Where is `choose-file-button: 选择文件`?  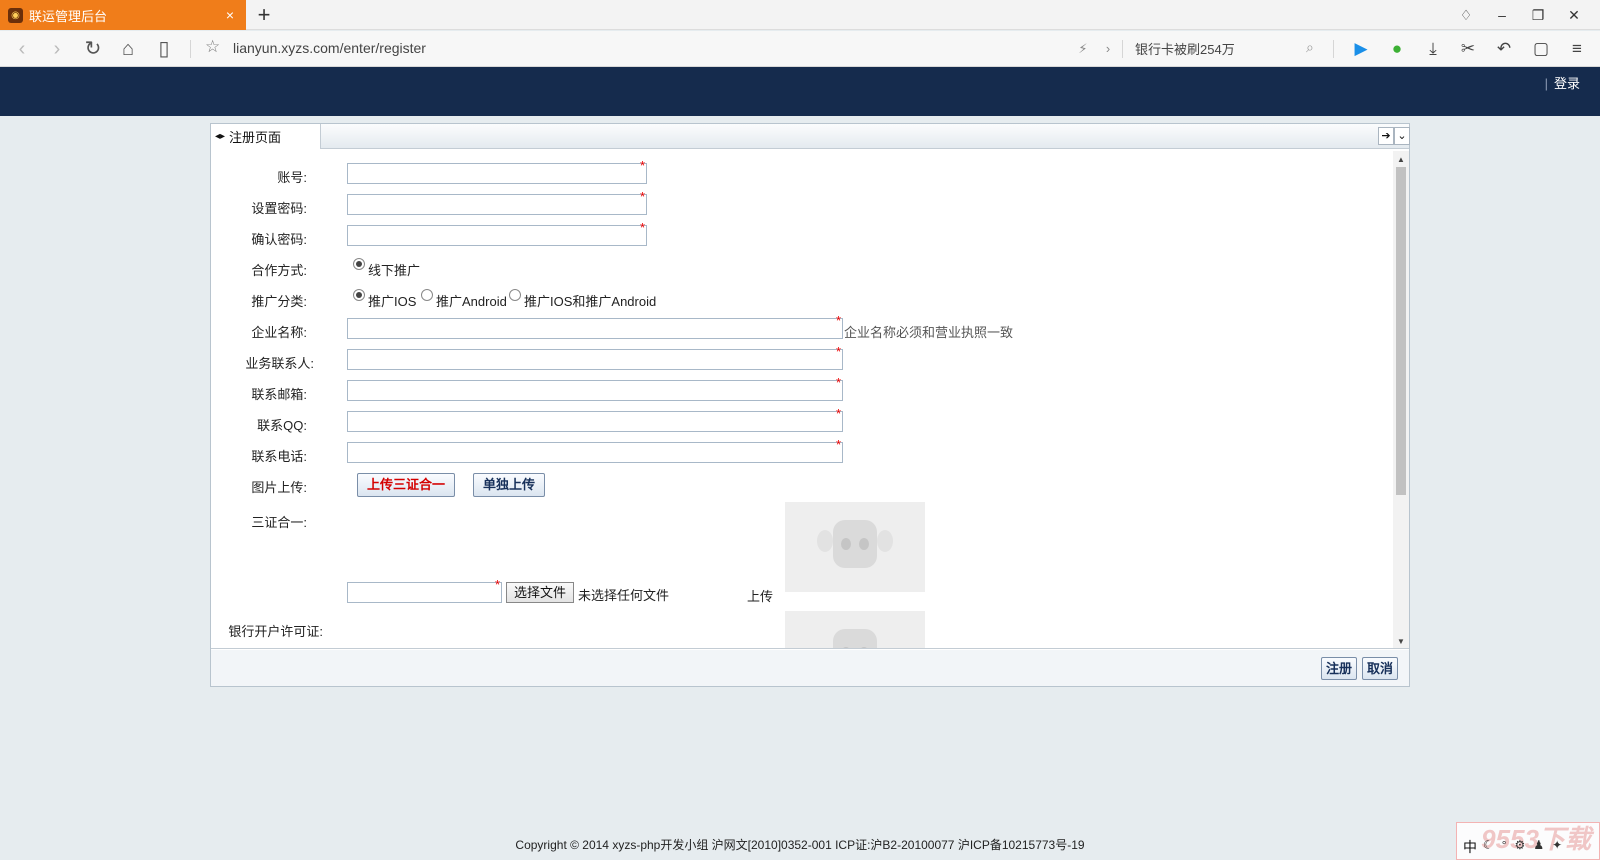 choose-file-button: 选择文件 is located at coordinates (540, 592).